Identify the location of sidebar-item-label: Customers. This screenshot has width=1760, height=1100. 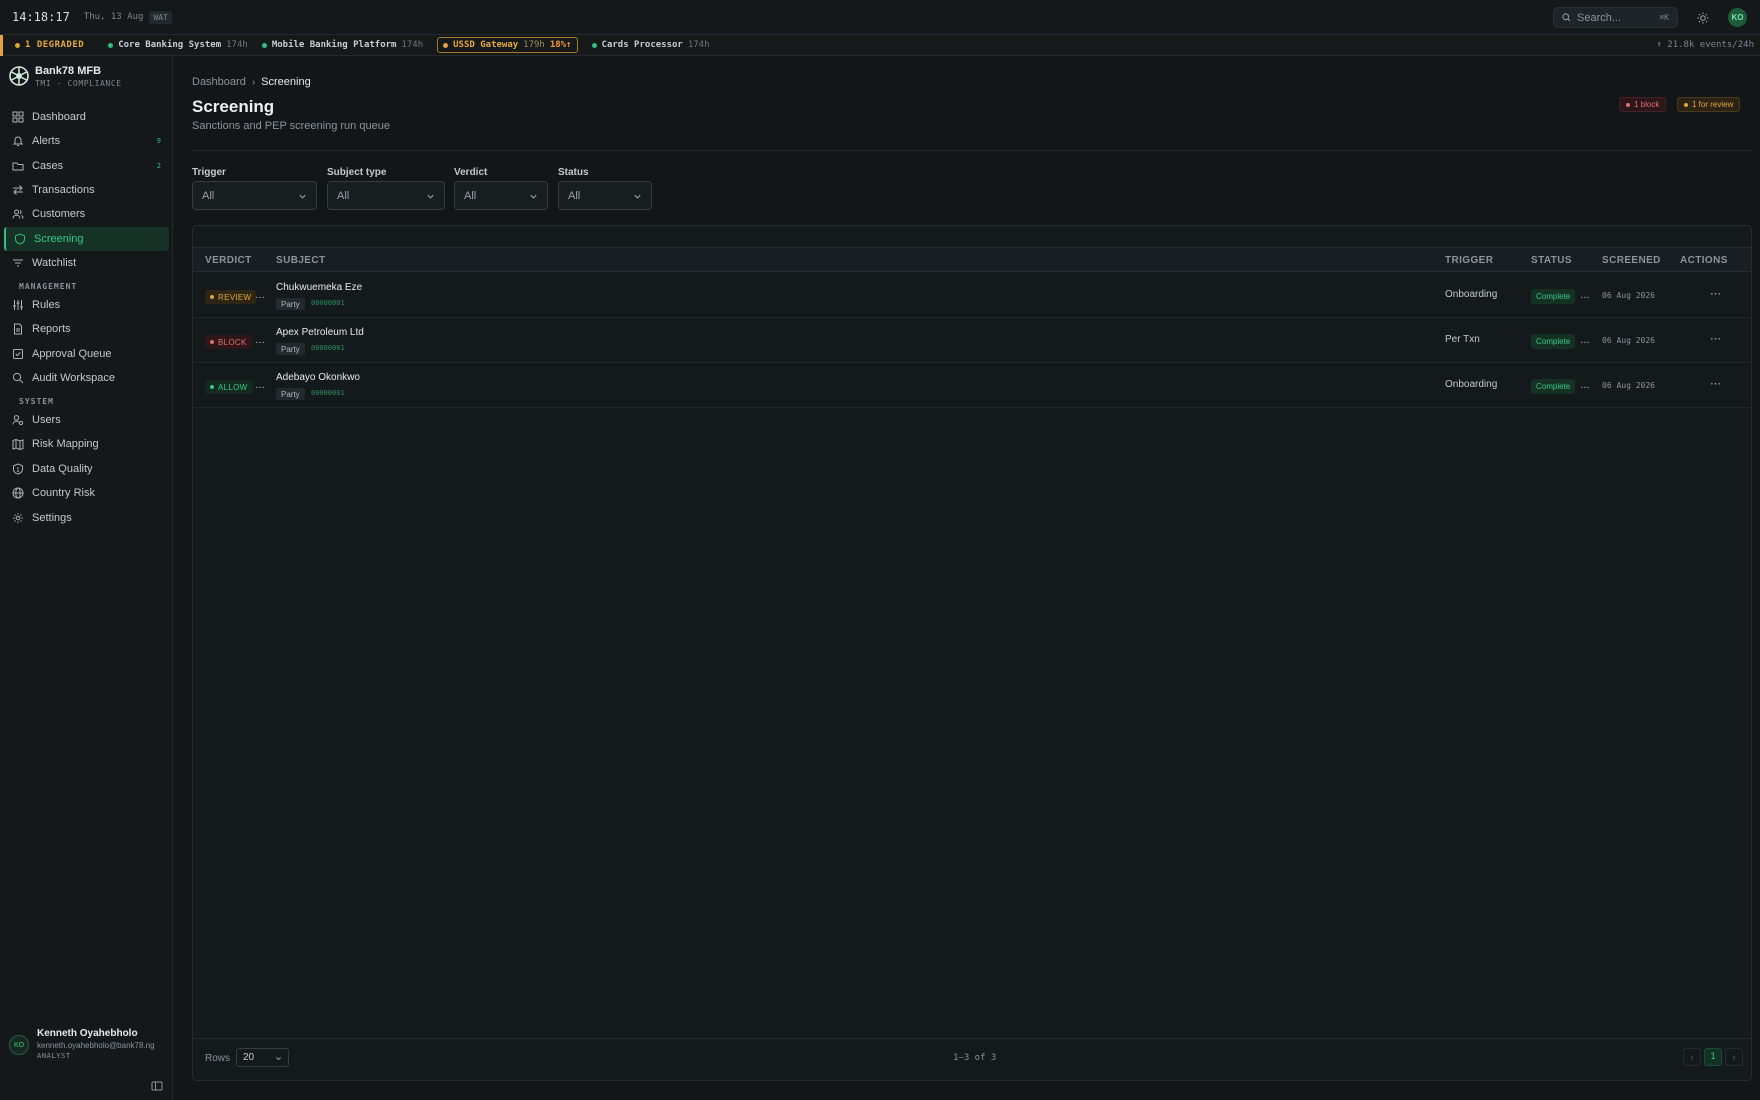
(59, 214).